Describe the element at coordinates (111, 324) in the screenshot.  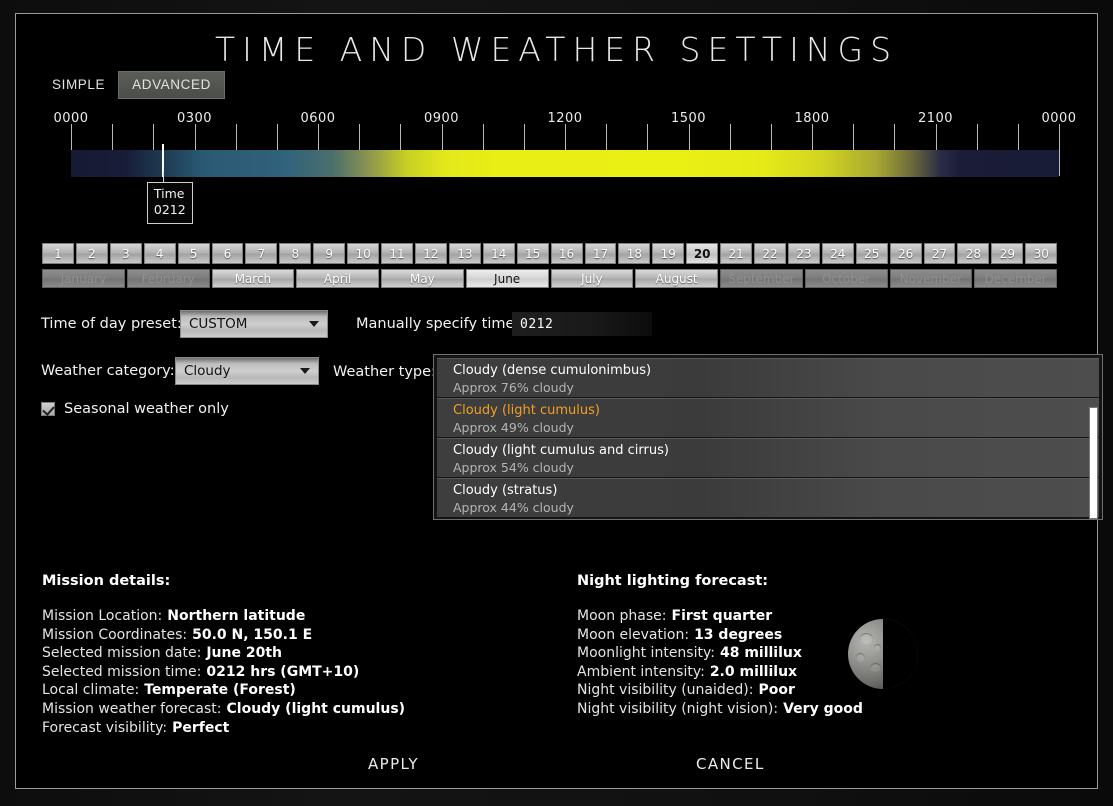
I see `time-preset-label: Time of day preset:` at that location.